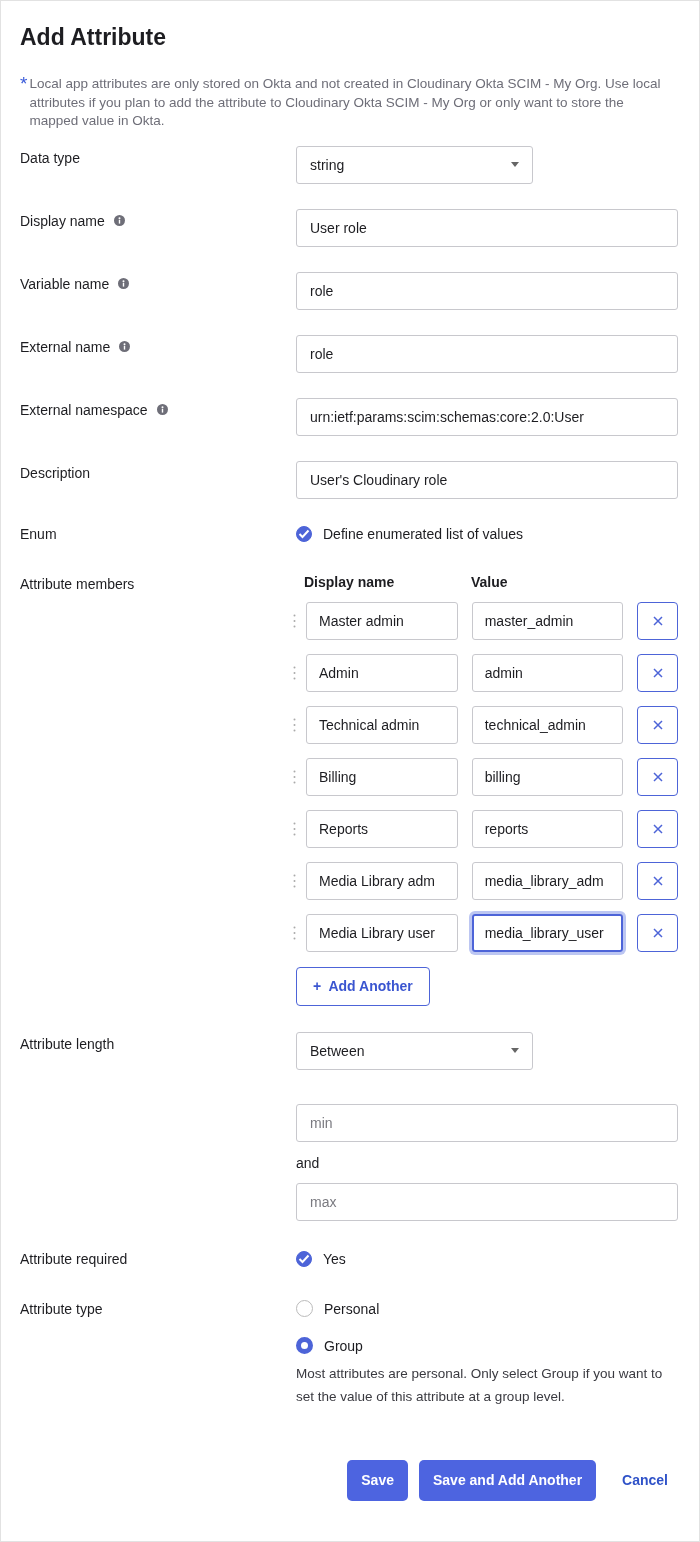 The image size is (700, 1542). What do you see at coordinates (508, 1480) in the screenshot?
I see `primary-button: Save and Add Another` at bounding box center [508, 1480].